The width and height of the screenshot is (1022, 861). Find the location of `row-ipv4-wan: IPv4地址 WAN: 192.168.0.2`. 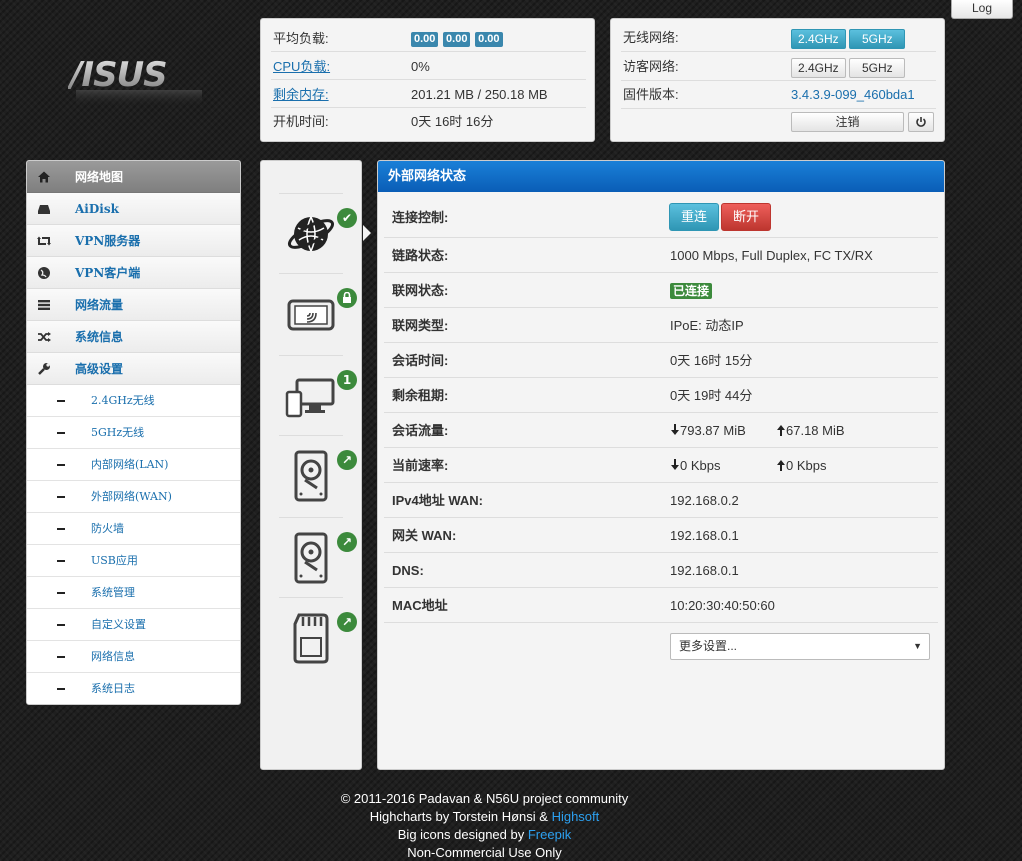

row-ipv4-wan: IPv4地址 WAN: 192.168.0.2 is located at coordinates (661, 500).